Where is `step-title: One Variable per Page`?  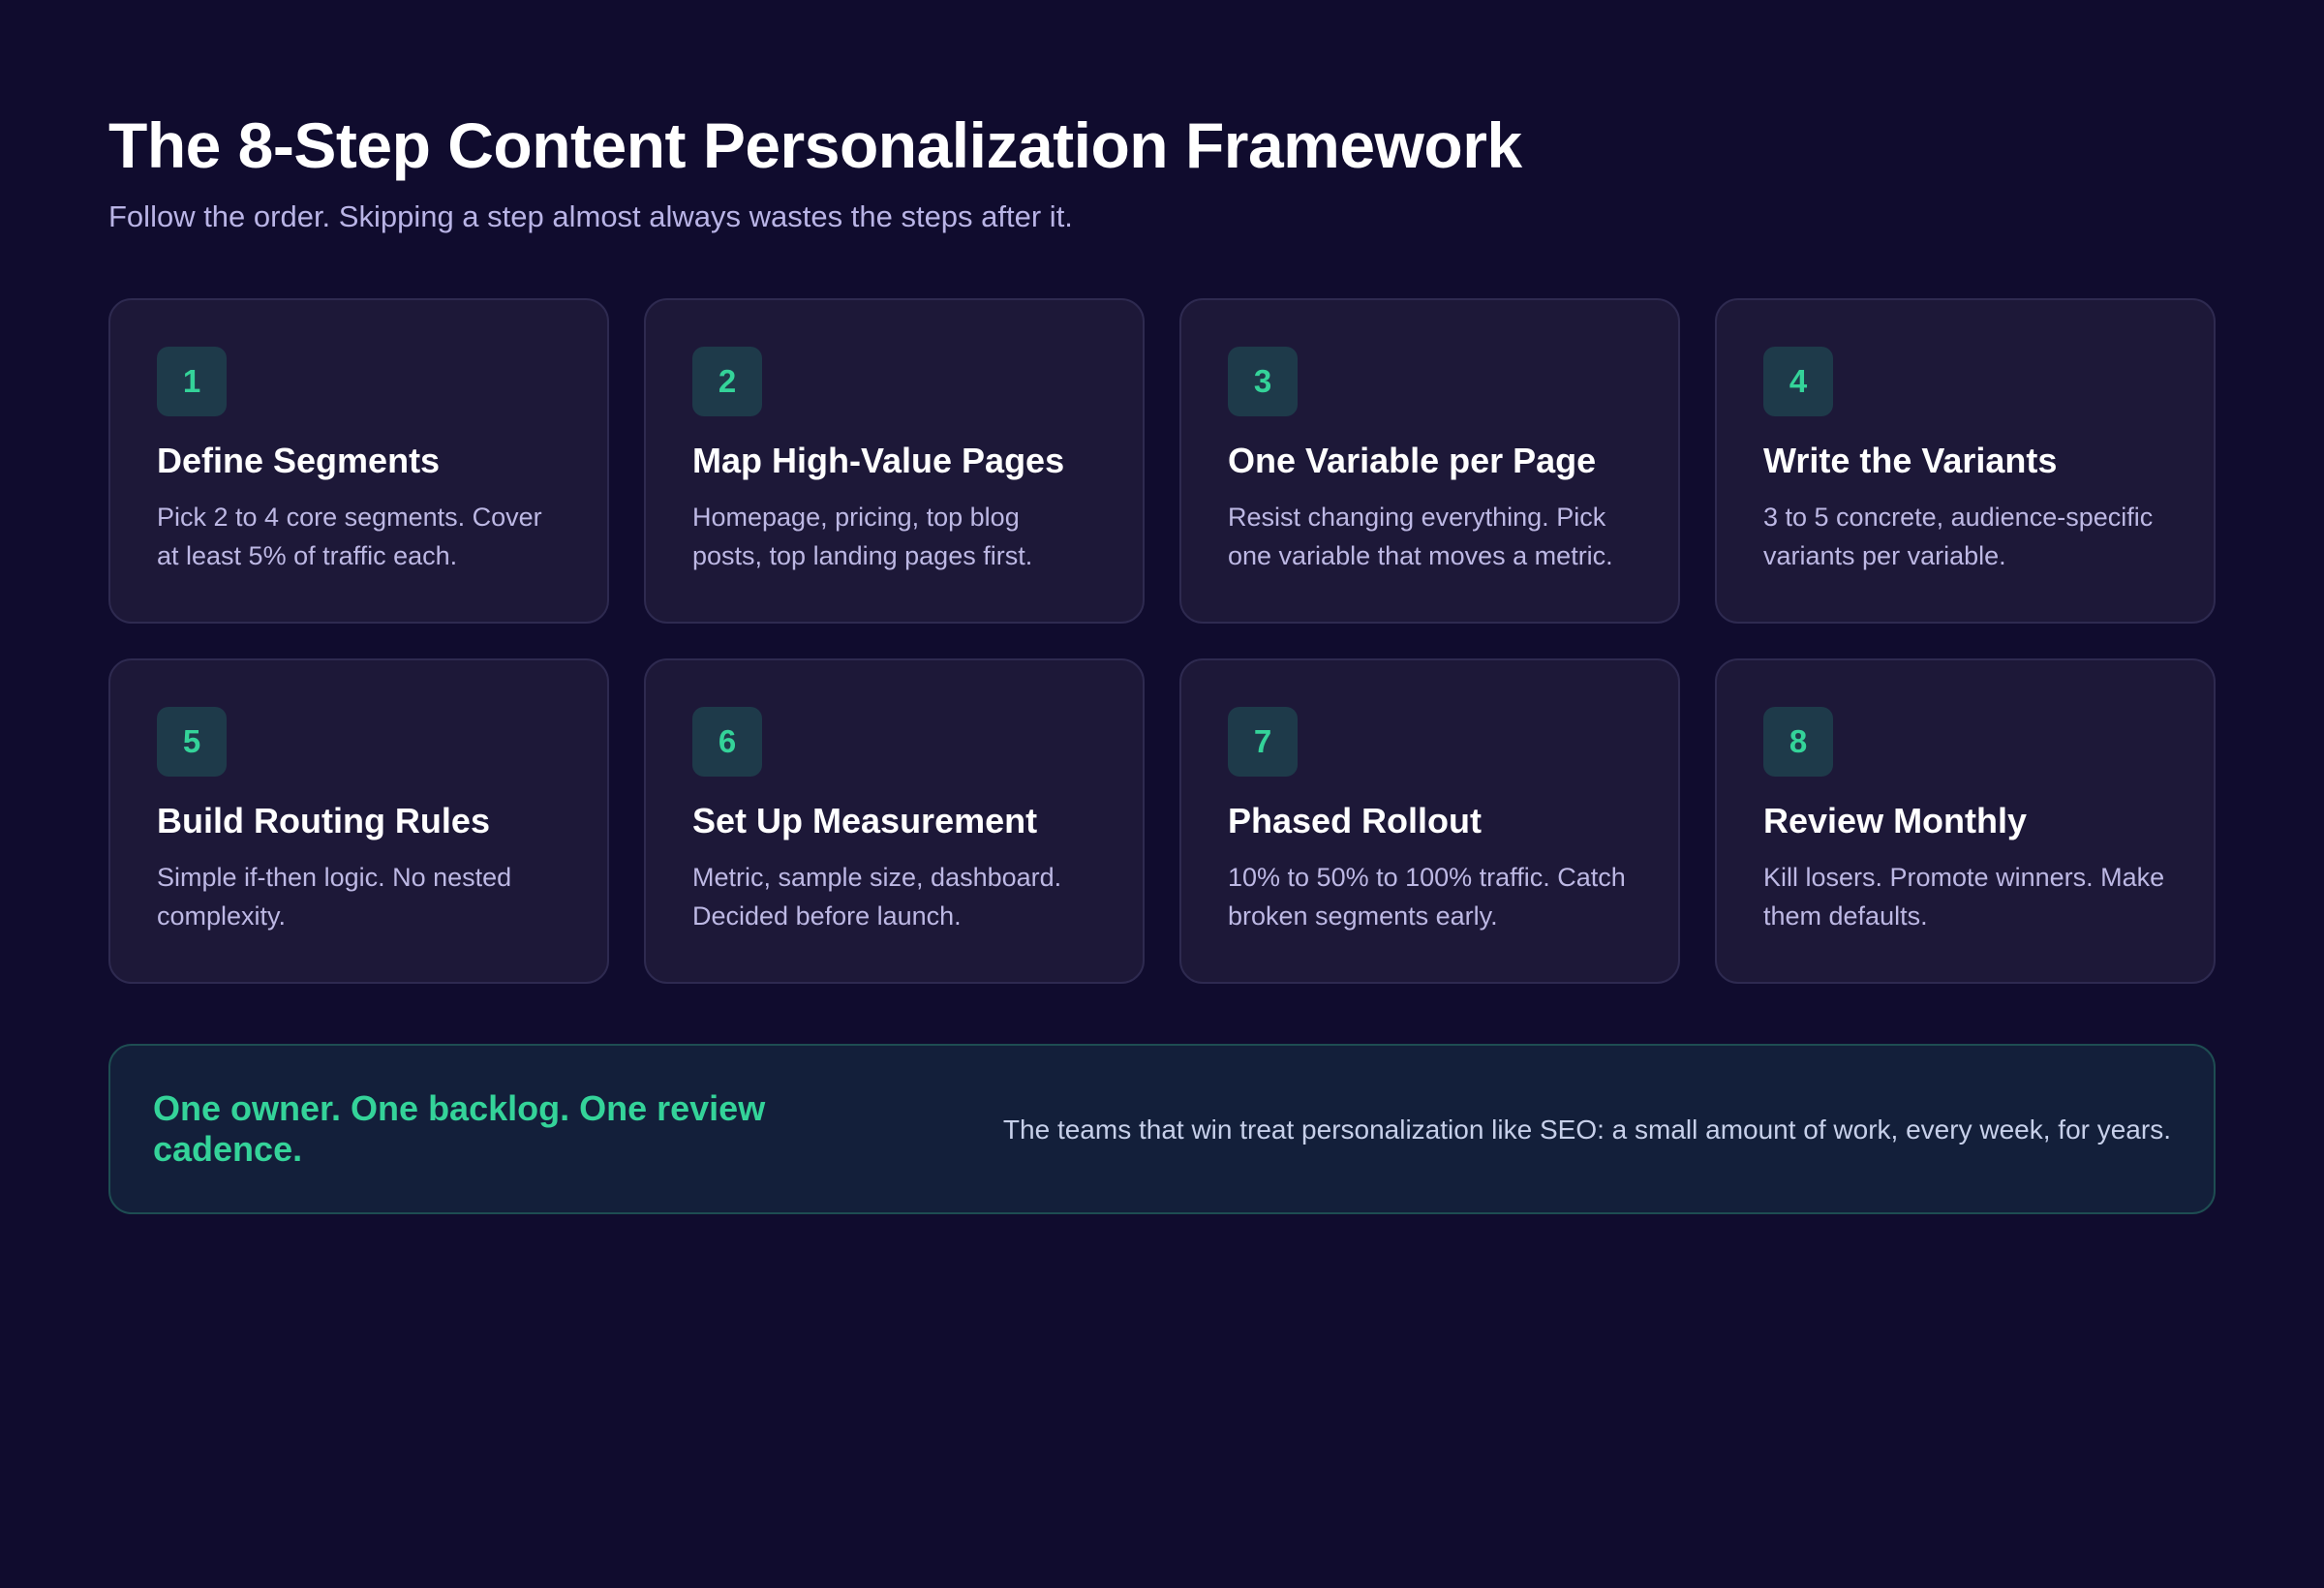 step-title: One Variable per Page is located at coordinates (1413, 460).